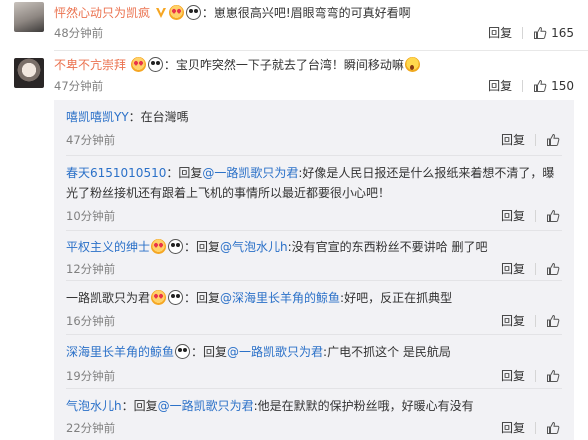 This screenshot has width=588, height=440. What do you see at coordinates (387, 352) in the screenshot?
I see `reply-text: :广电不抓这个 是民航局` at bounding box center [387, 352].